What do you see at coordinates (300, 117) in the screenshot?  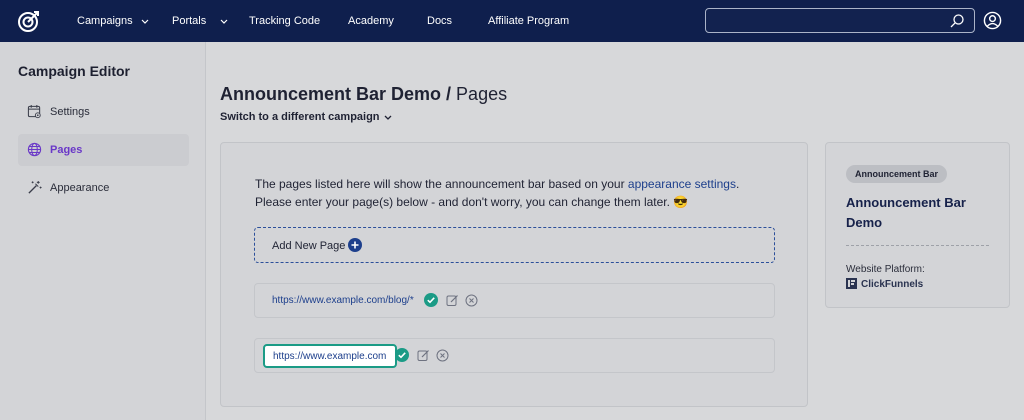 I see `switch-campaign-label: Switch to a different campaign` at bounding box center [300, 117].